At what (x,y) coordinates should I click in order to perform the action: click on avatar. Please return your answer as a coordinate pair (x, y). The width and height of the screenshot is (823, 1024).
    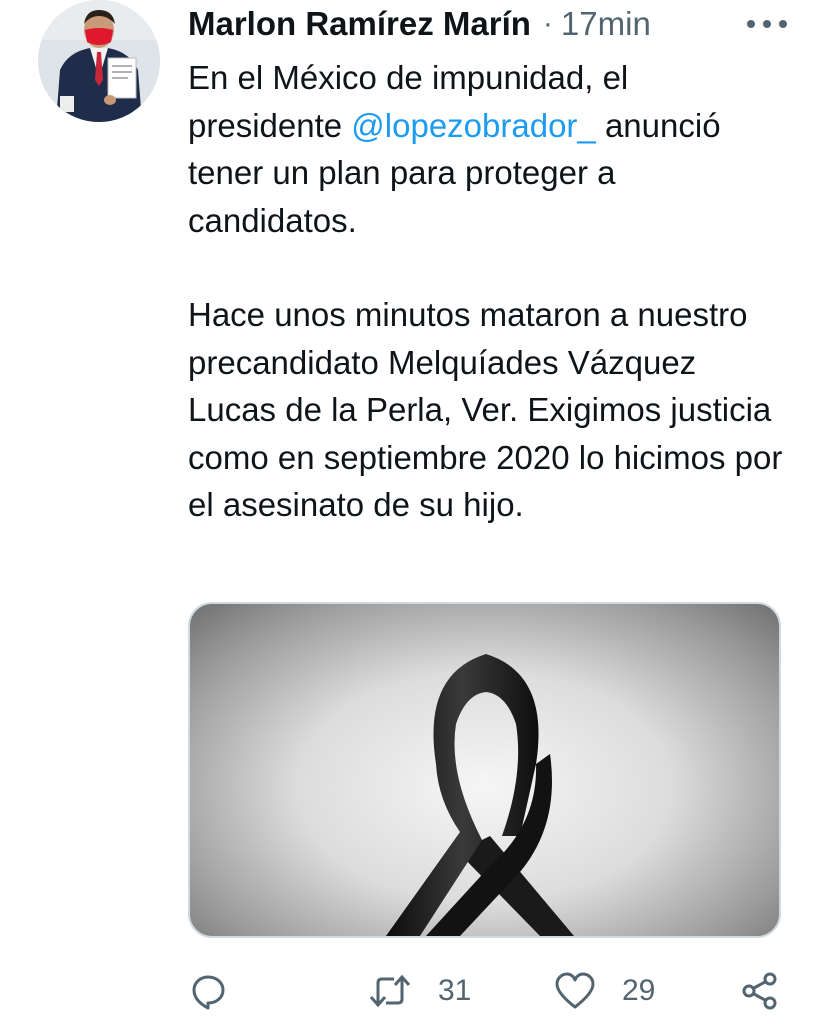
    Looking at the image, I should click on (99, 61).